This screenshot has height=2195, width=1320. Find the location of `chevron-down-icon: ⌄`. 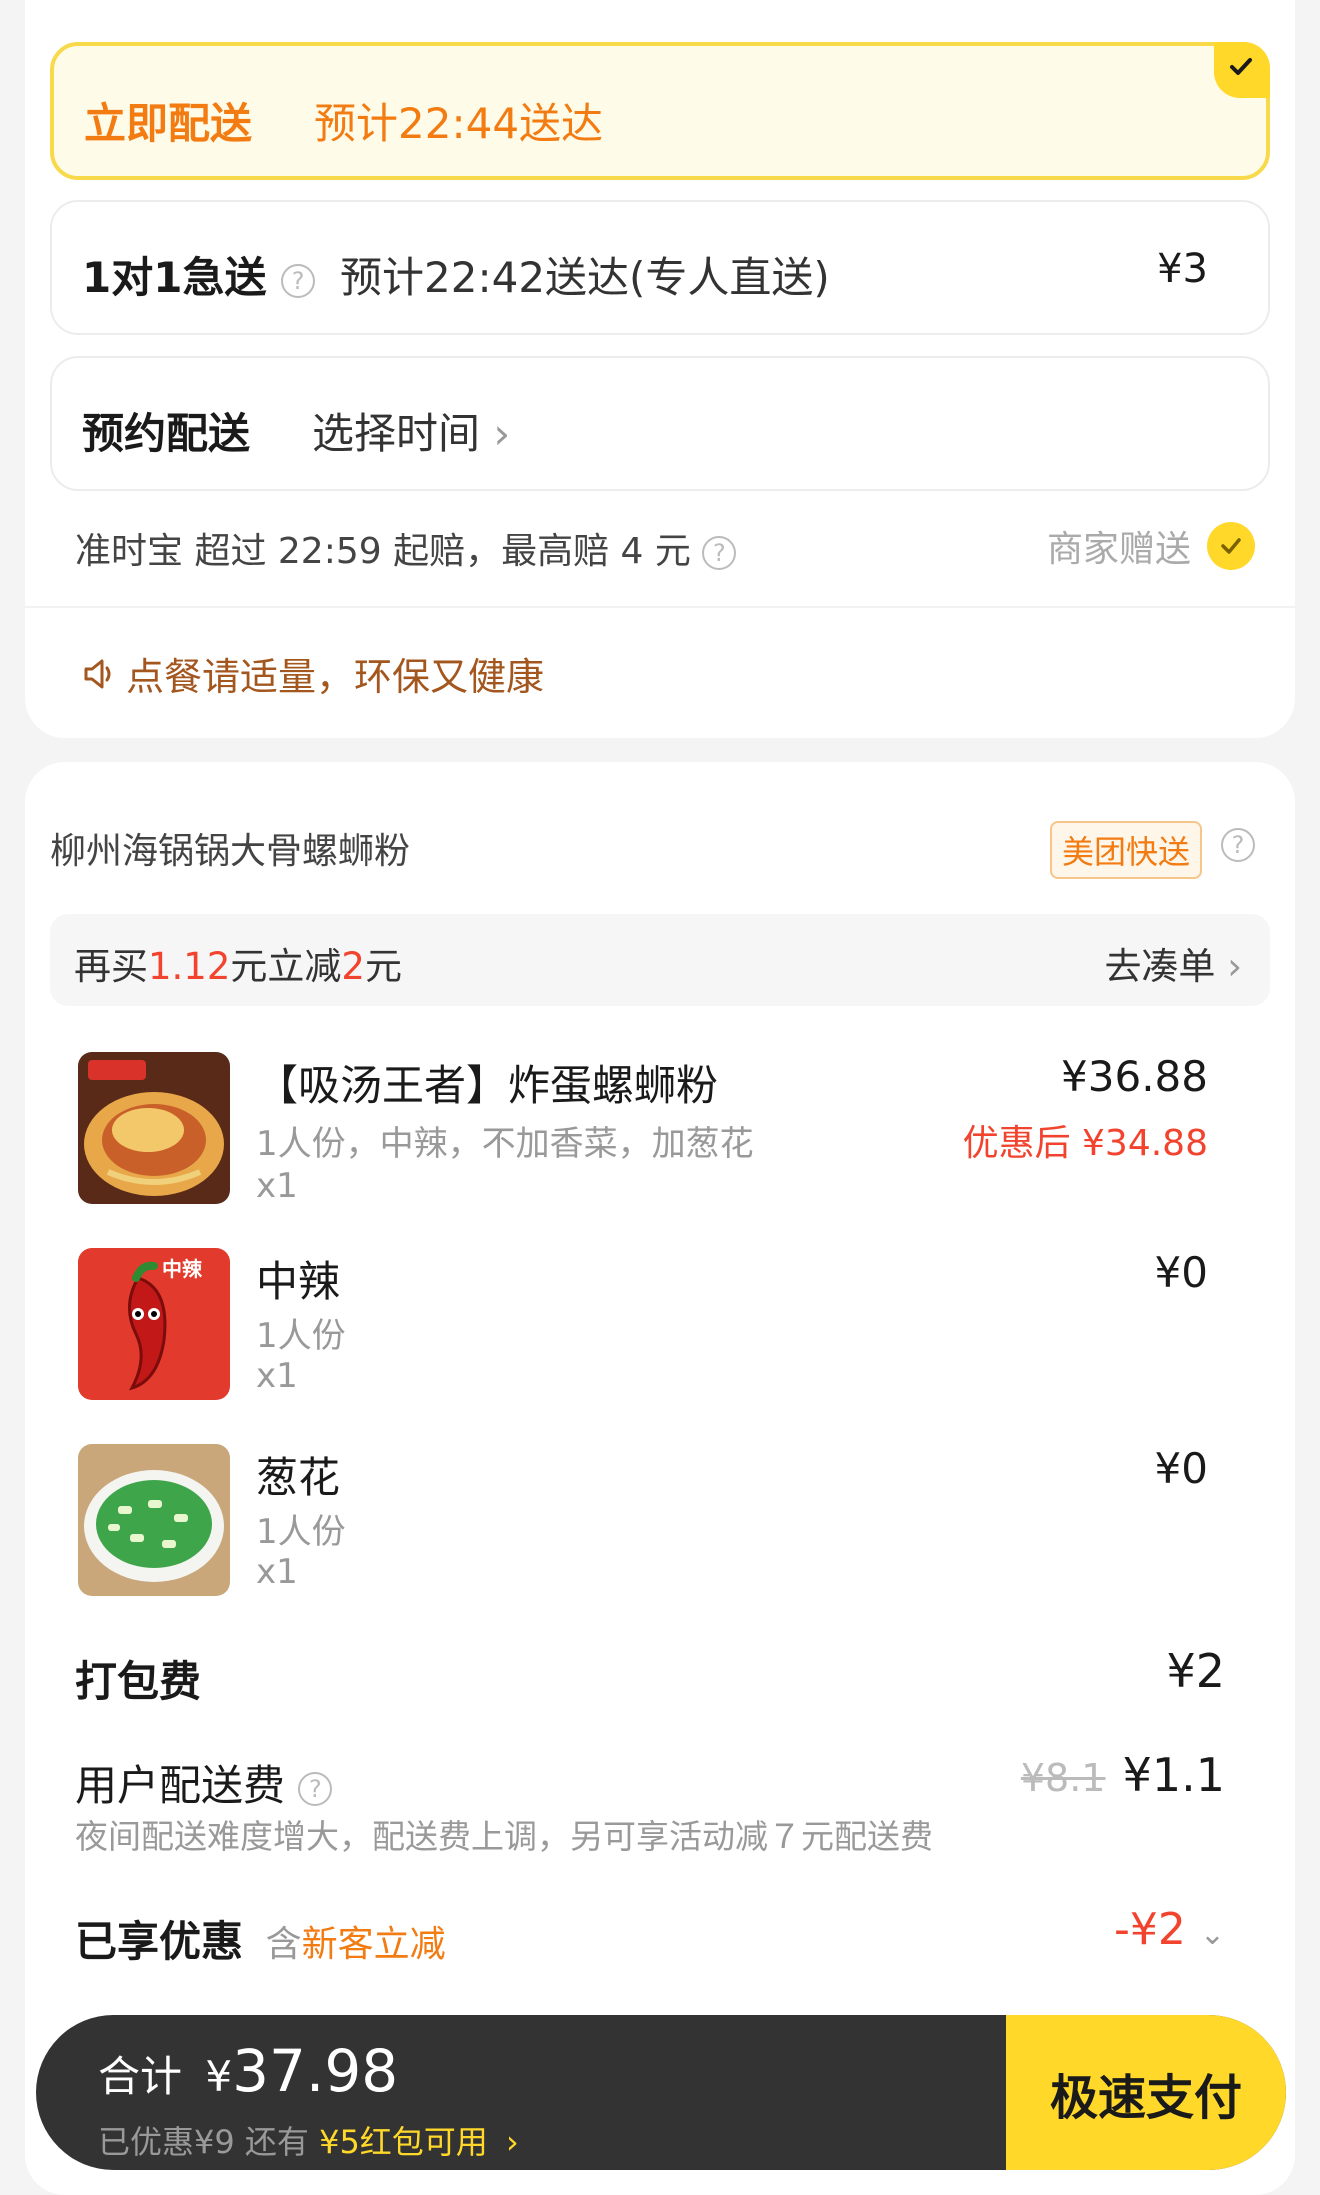

chevron-down-icon: ⌄ is located at coordinates (1212, 1934).